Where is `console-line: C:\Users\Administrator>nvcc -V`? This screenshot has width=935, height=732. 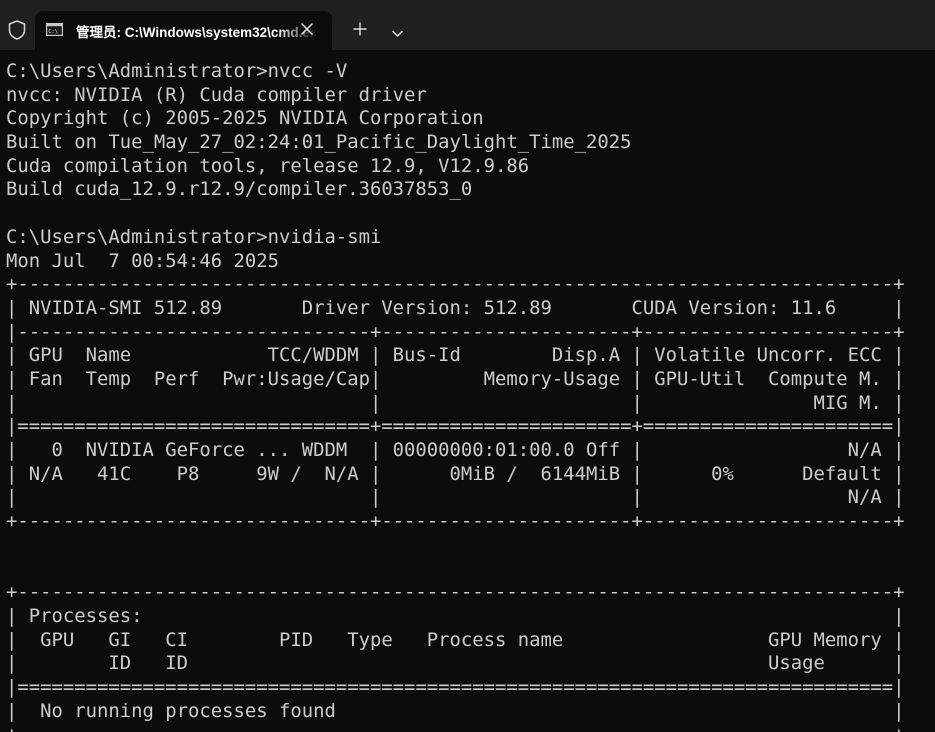 console-line: C:\Users\Administrator>nvcc -V is located at coordinates (177, 71).